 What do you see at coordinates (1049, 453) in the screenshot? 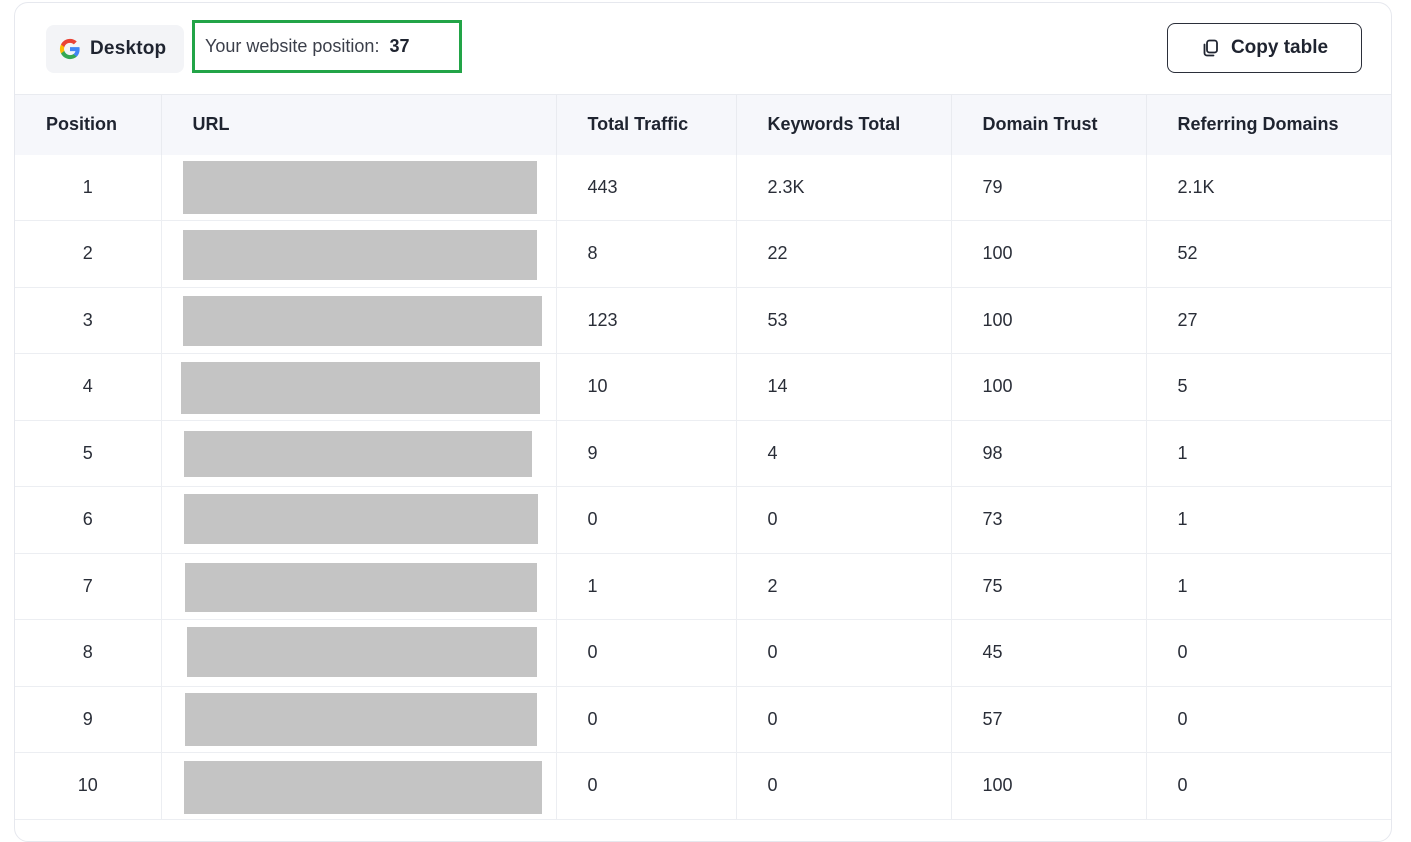
I see `domain-trust-cell: 98` at bounding box center [1049, 453].